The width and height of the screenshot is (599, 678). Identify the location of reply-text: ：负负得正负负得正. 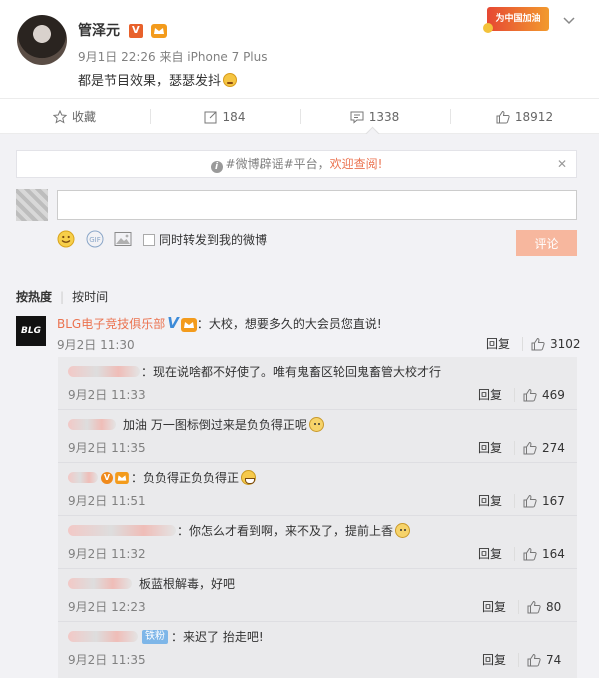
(185, 478).